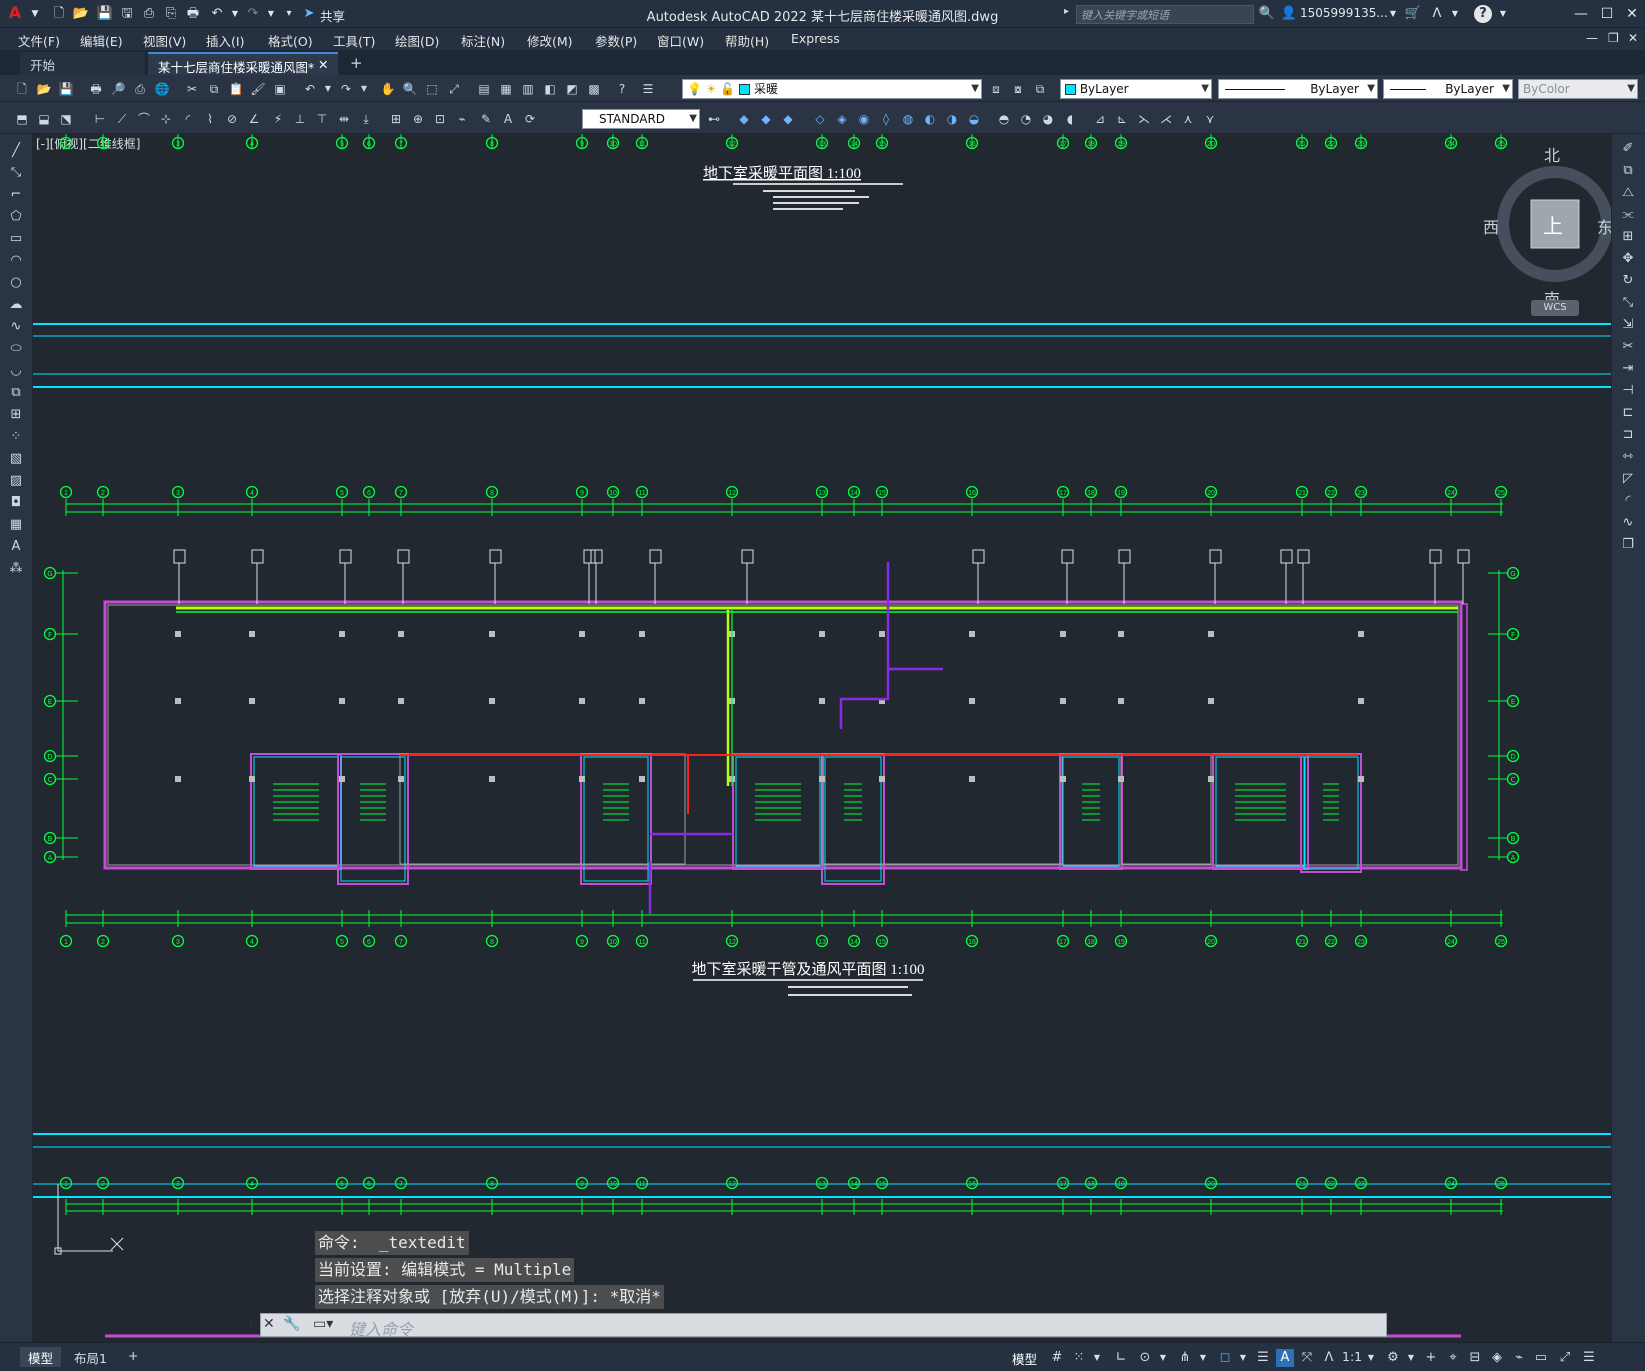  Describe the element at coordinates (254, 119) in the screenshot. I see `angular-dim-icon: ∠` at that location.